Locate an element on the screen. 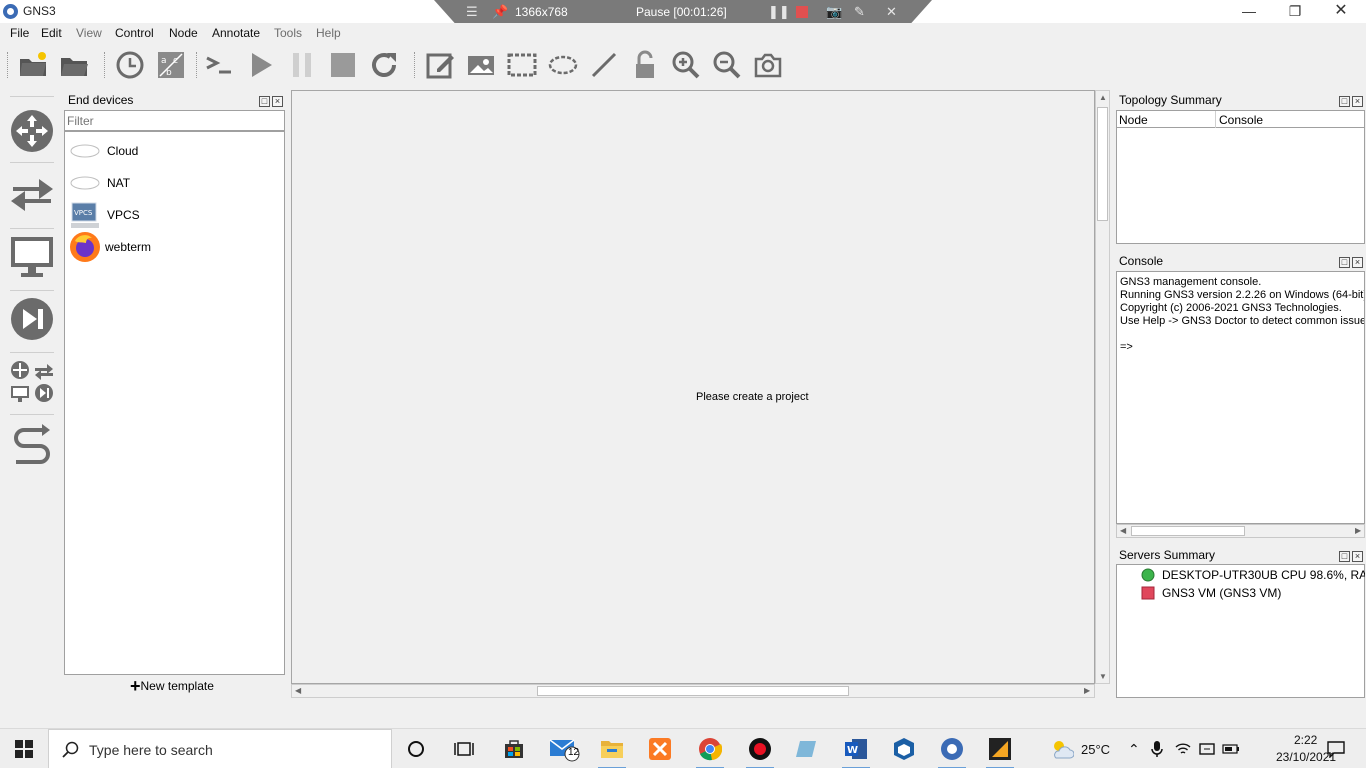 The width and height of the screenshot is (1366, 768). microphone-icon is located at coordinates (1157, 748).